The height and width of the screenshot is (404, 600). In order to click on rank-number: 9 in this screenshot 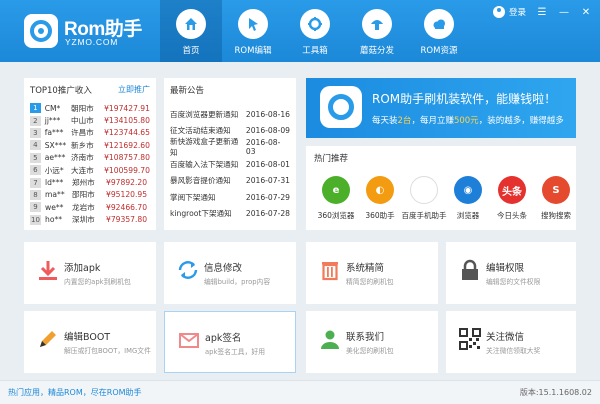, I will do `click(35, 207)`.